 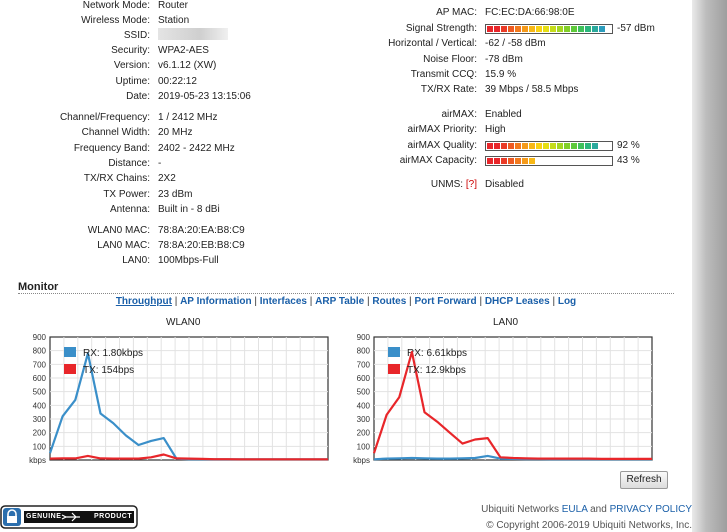 What do you see at coordinates (471, 184) in the screenshot?
I see `unms-help-link: [?]` at bounding box center [471, 184].